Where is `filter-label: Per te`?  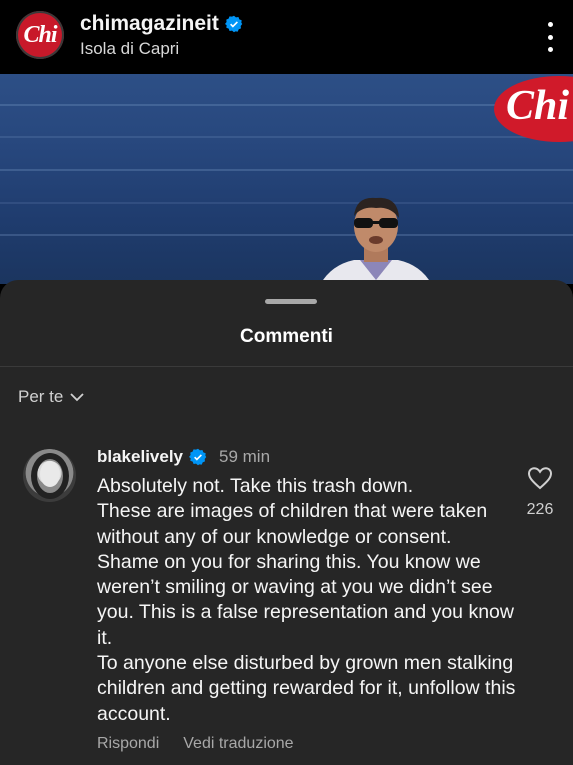
filter-label: Per te is located at coordinates (41, 396).